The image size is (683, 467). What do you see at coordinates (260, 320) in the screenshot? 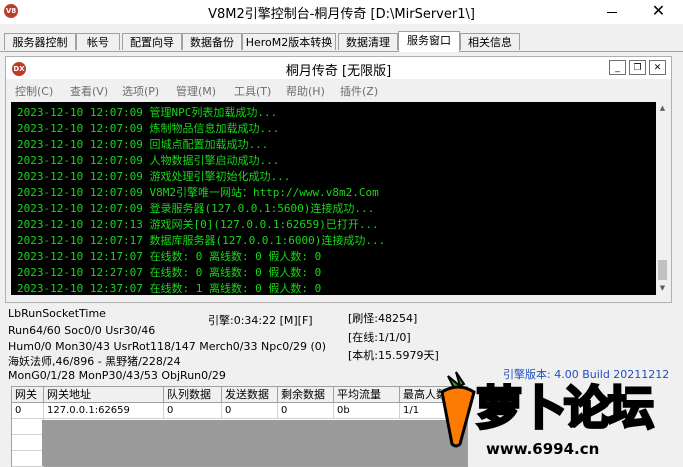
I see `engine-uptime: 引擎:0:34:22 [M][F]` at bounding box center [260, 320].